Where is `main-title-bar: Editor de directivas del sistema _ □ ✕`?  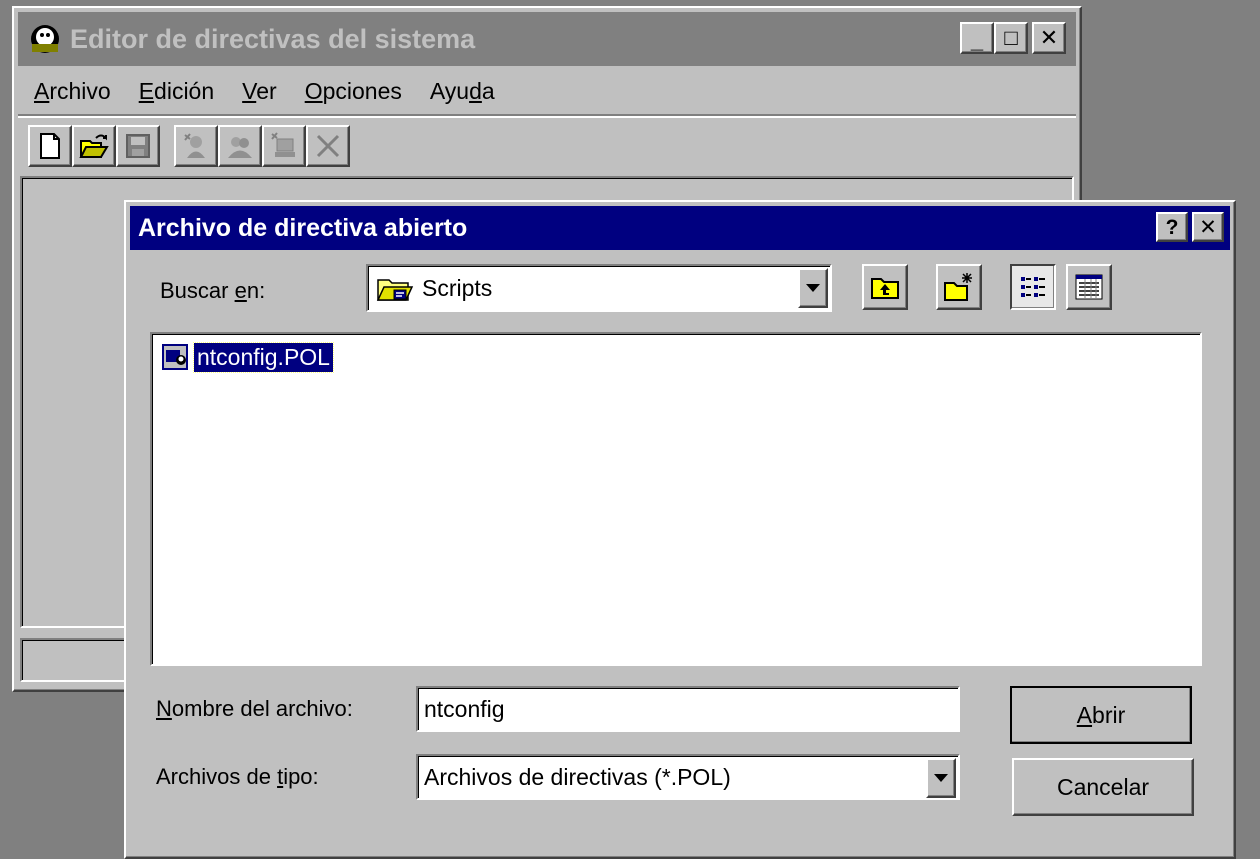 main-title-bar: Editor de directivas del sistema _ □ ✕ is located at coordinates (547, 39).